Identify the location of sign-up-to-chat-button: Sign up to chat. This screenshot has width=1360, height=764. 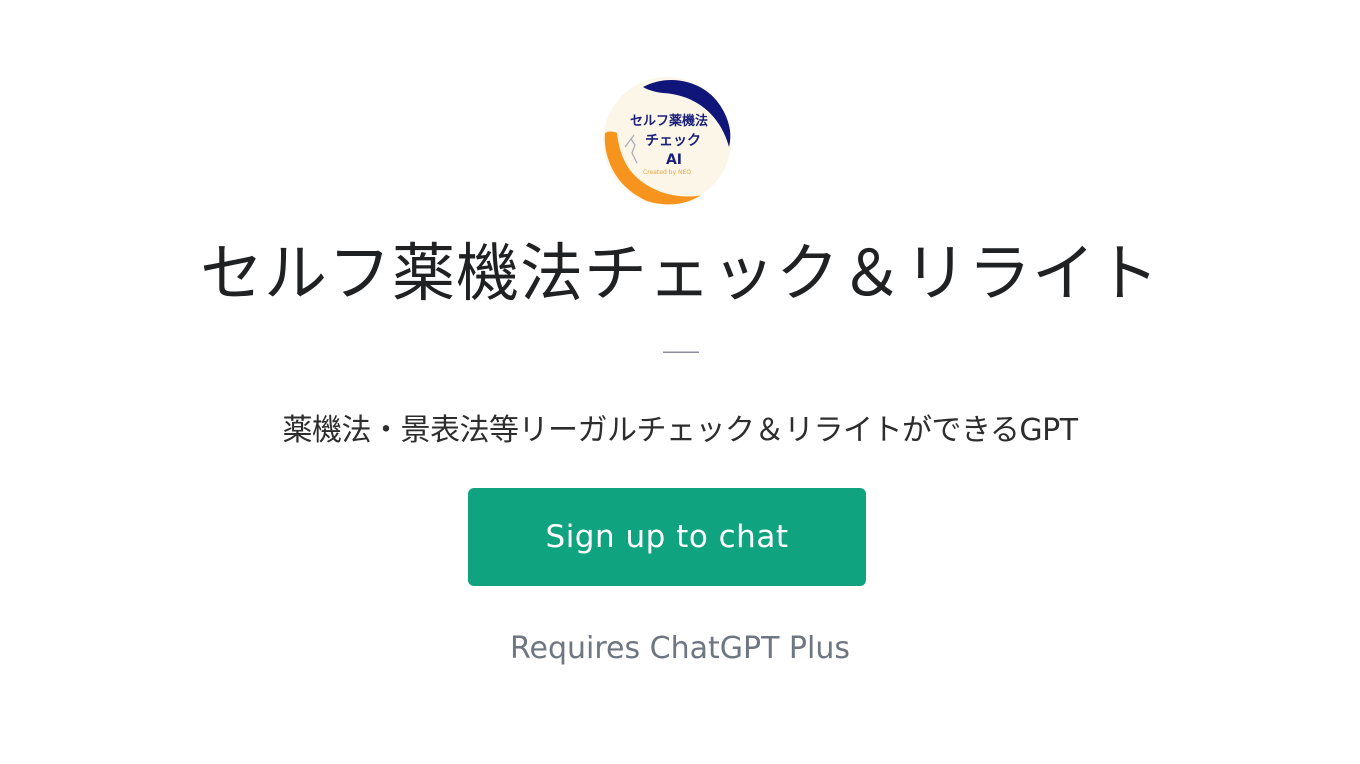
(667, 537).